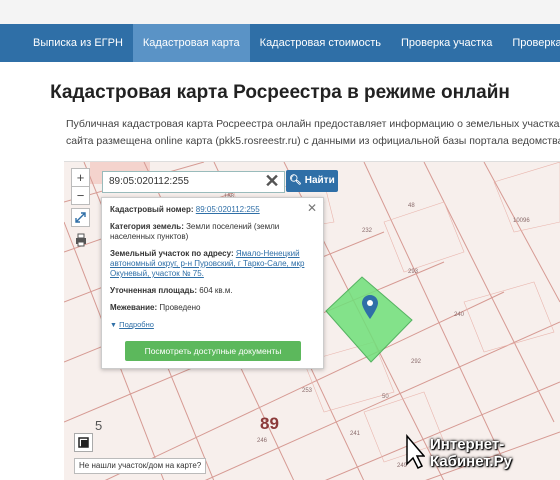 Image resolution: width=560 pixels, height=480 pixels. What do you see at coordinates (280, 12) in the screenshot?
I see `top-gap` at bounding box center [280, 12].